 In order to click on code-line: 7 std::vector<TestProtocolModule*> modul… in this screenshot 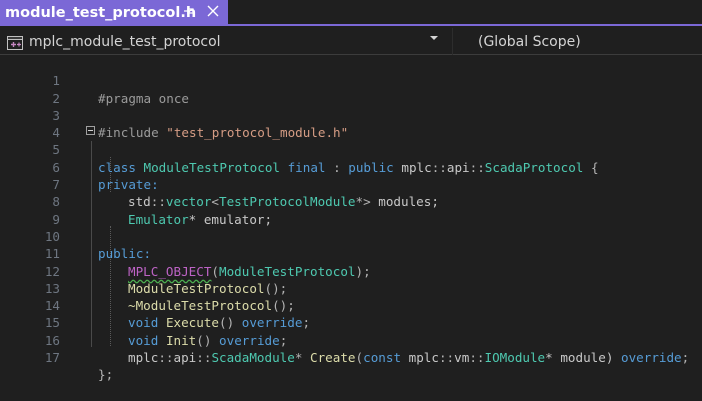, I will do `click(351, 184)`.